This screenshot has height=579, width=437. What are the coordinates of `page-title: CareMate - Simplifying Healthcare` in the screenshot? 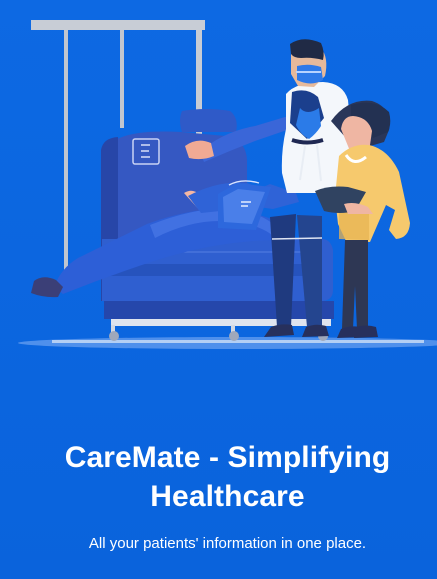 It's located at (227, 477).